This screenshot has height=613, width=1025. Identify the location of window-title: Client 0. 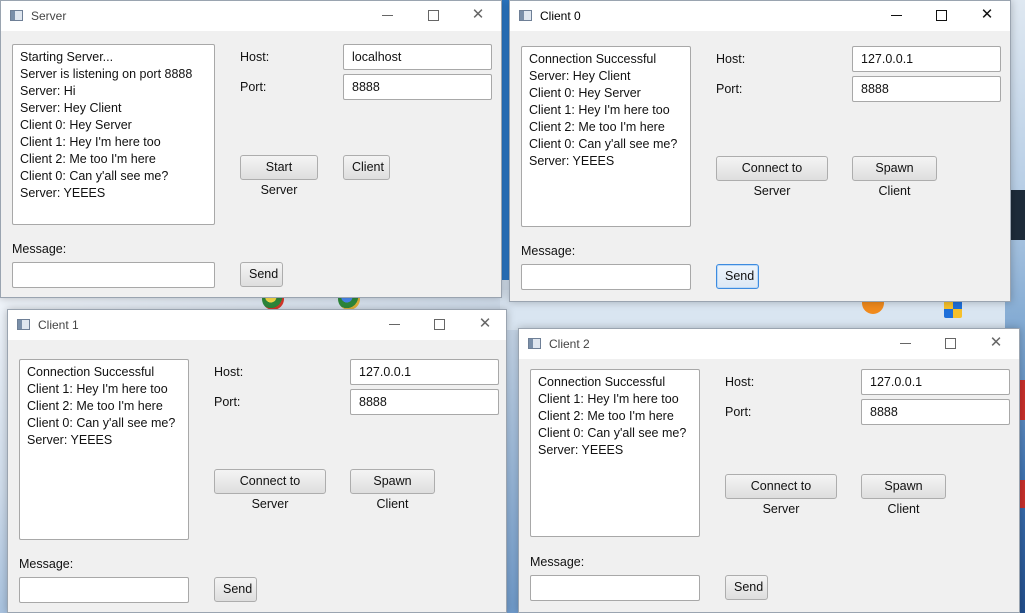
(560, 16).